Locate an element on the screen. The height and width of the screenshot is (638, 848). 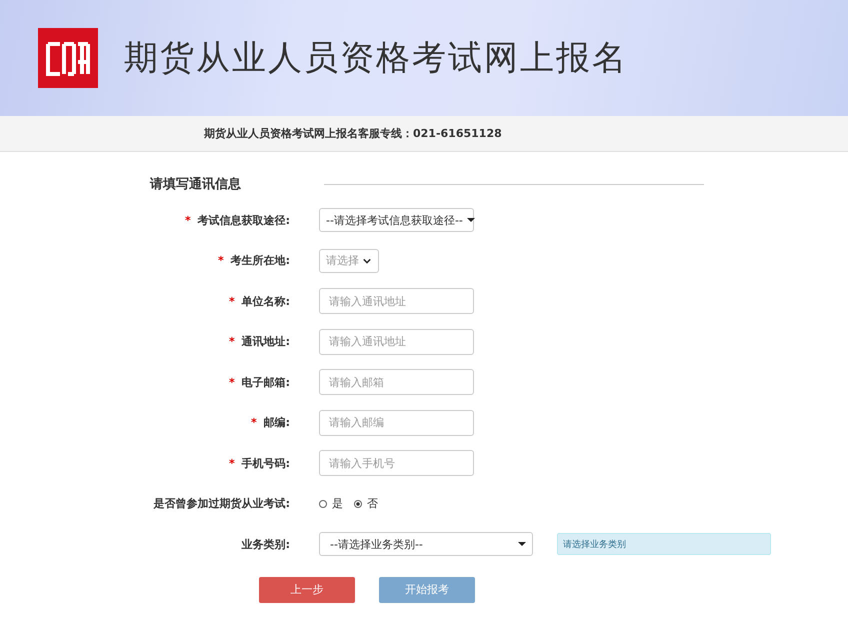
section-title: 请填写通讯信息 is located at coordinates (196, 184).